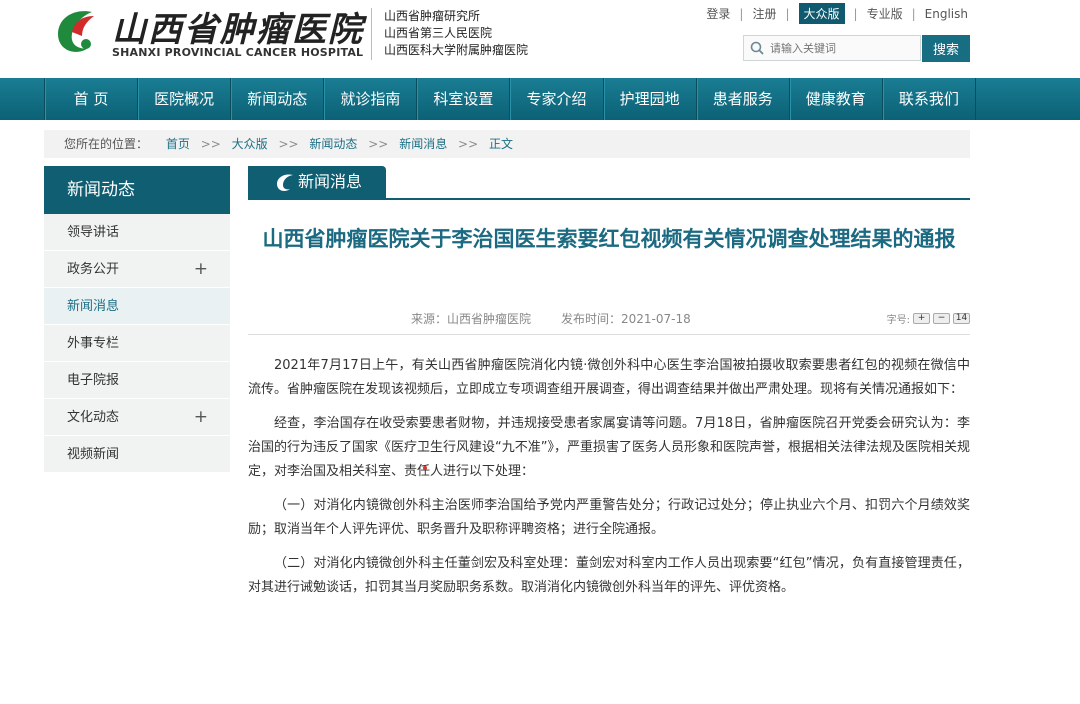  Describe the element at coordinates (330, 181) in the screenshot. I see `section-tab-label: 新闻消息` at that location.